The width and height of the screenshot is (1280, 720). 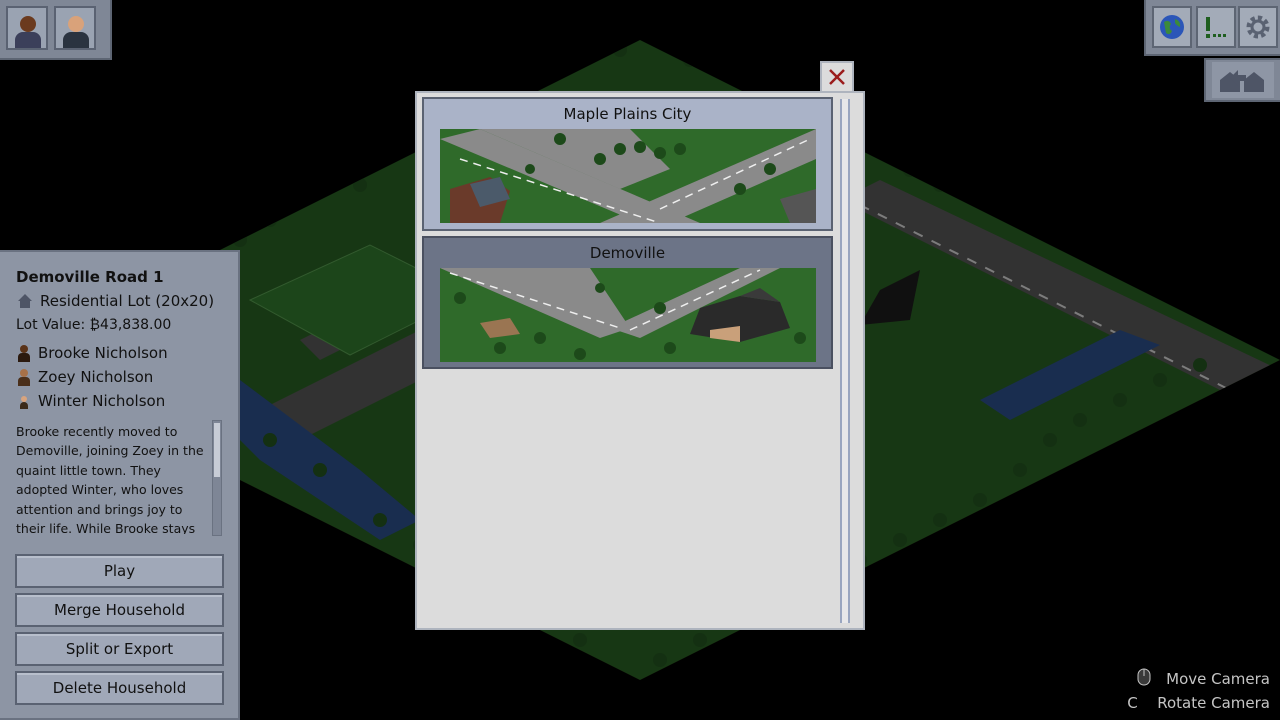 I want to click on lot-type: Residential Lot (20x20), so click(x=115, y=301).